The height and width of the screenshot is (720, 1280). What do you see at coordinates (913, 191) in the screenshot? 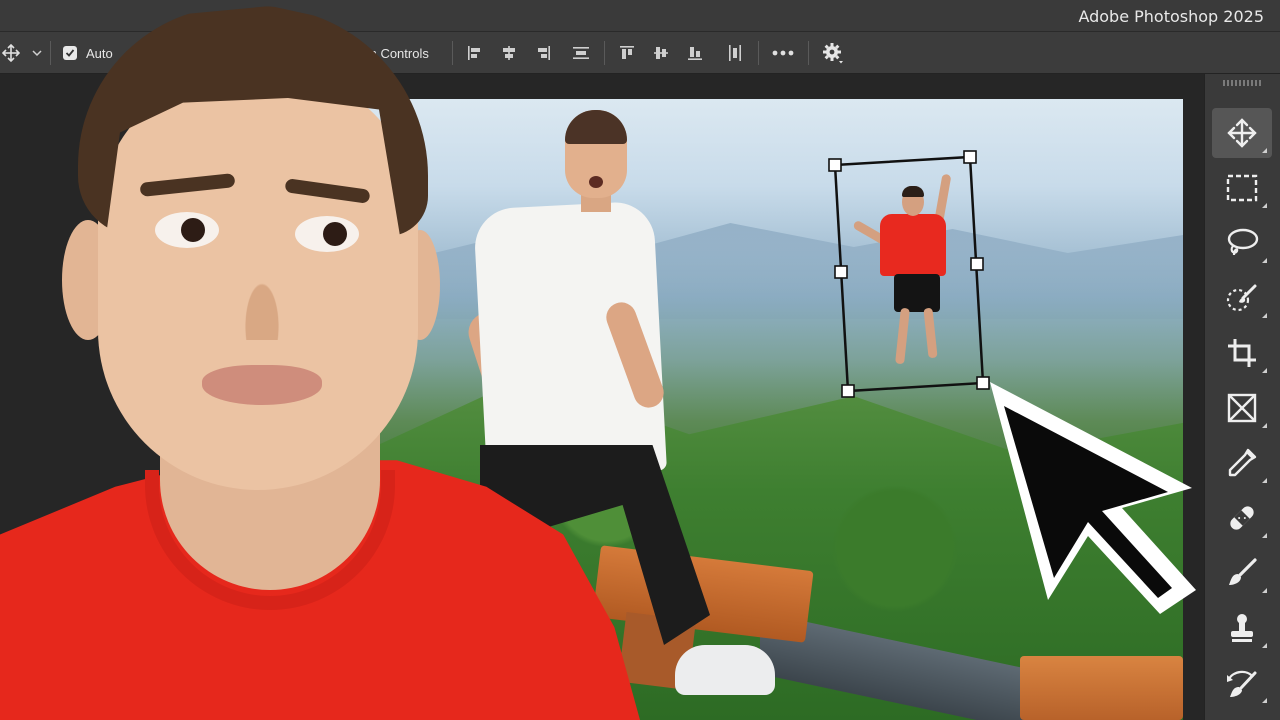
I see `kid-hair` at bounding box center [913, 191].